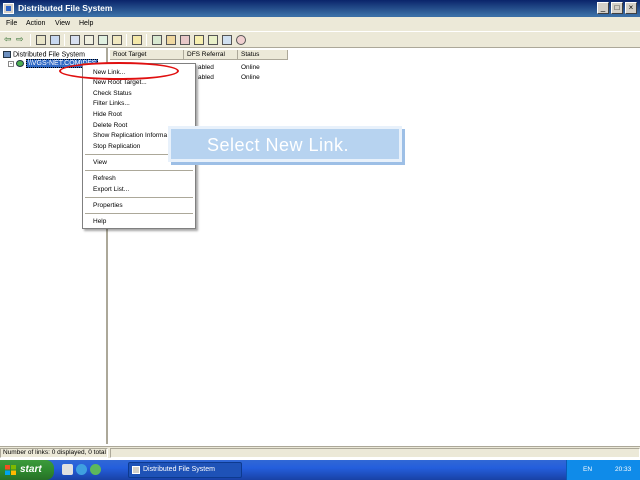  Describe the element at coordinates (20, 63) in the screenshot. I see `root-icon` at that location.